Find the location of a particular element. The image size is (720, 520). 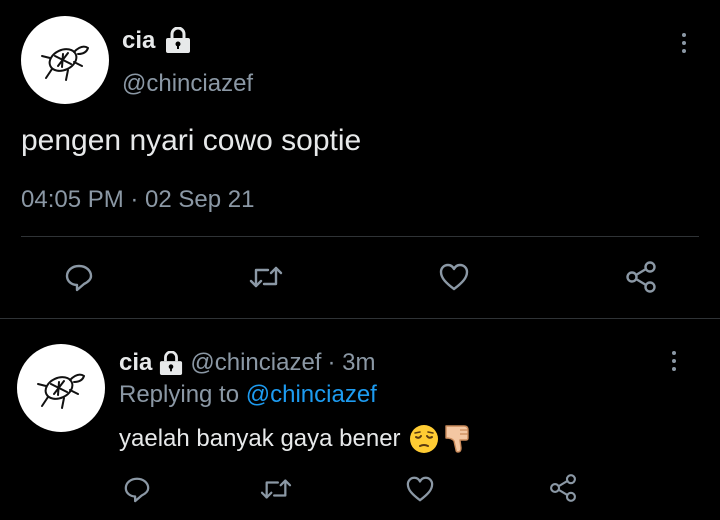

main-divider is located at coordinates (360, 236).